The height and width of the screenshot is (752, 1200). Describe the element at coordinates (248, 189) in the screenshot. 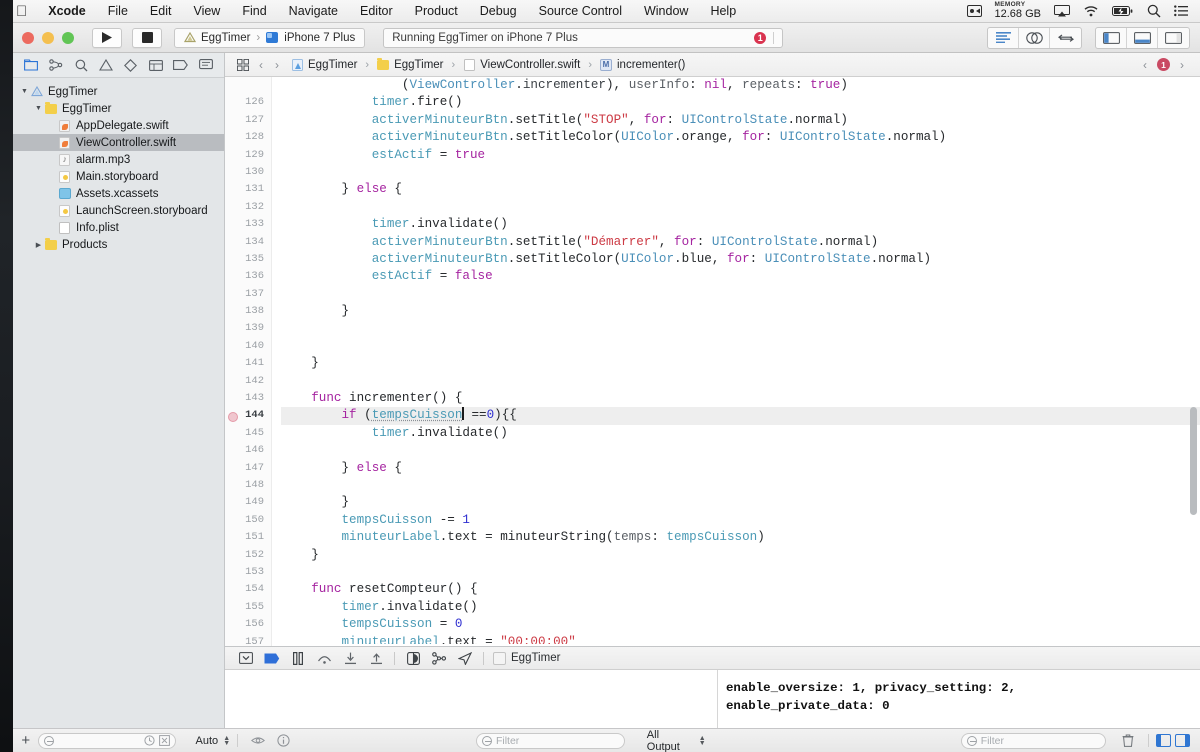

I see `gutter-line-number: 131` at that location.